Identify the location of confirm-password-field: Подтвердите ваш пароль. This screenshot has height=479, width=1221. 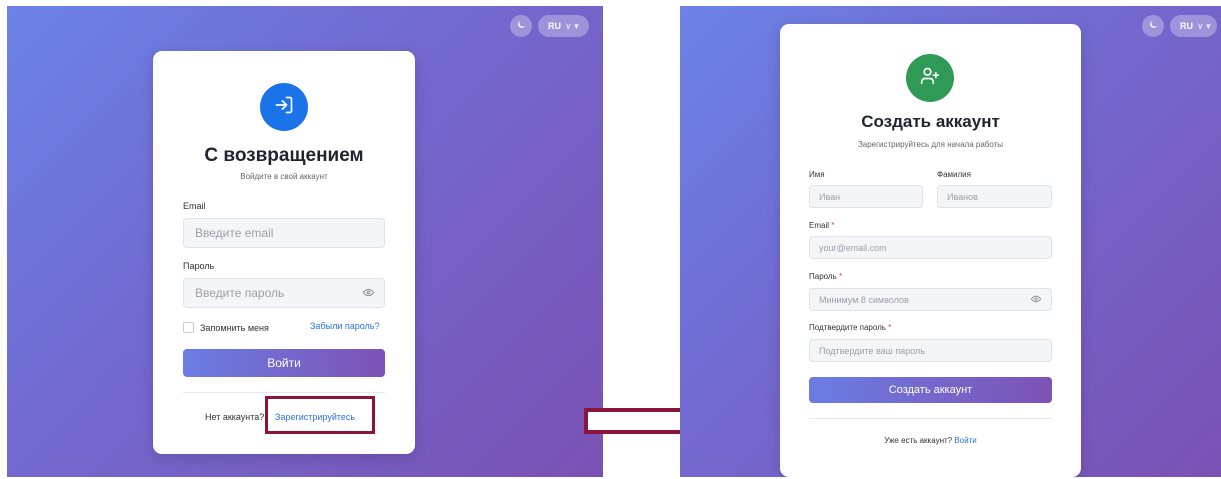
(930, 350).